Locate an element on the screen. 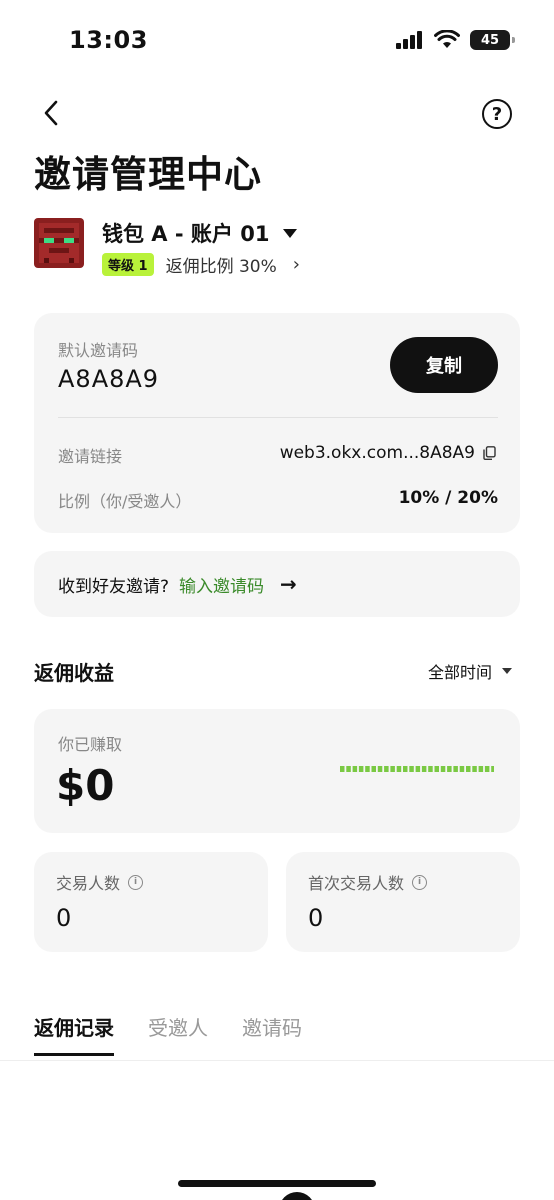 The width and height of the screenshot is (554, 1200). level-row: 等级 1 返佣比例 30% › is located at coordinates (201, 264).